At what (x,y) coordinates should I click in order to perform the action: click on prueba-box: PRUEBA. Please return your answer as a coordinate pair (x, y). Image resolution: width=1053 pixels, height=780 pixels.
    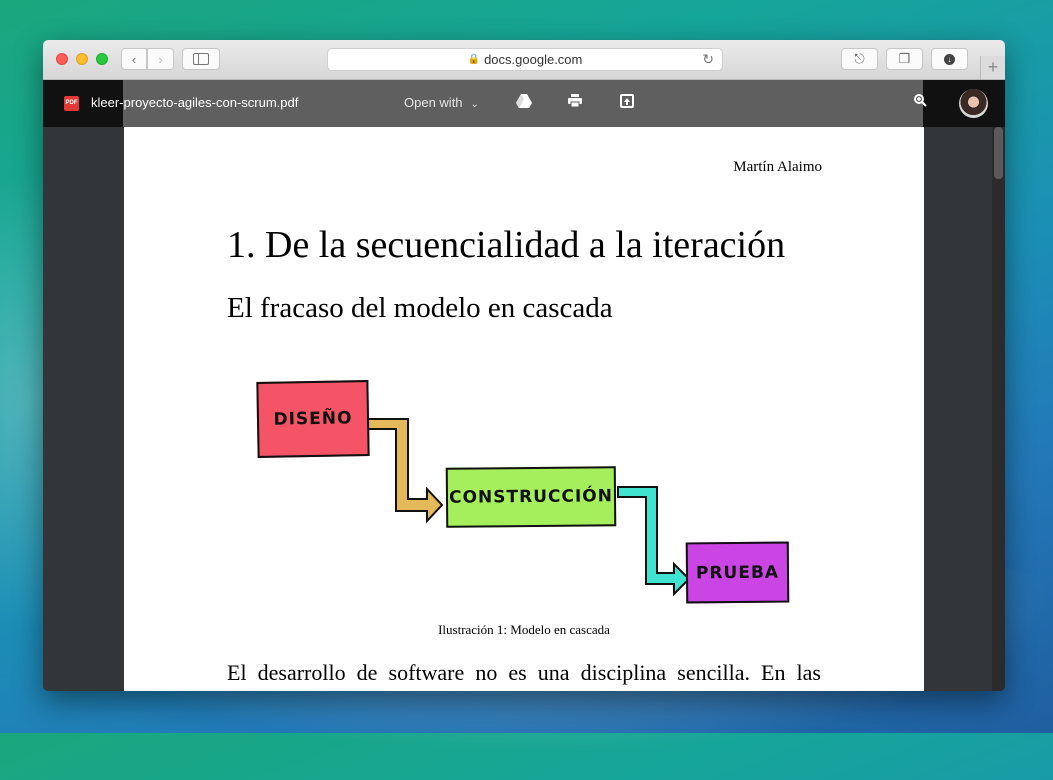
    Looking at the image, I should click on (737, 572).